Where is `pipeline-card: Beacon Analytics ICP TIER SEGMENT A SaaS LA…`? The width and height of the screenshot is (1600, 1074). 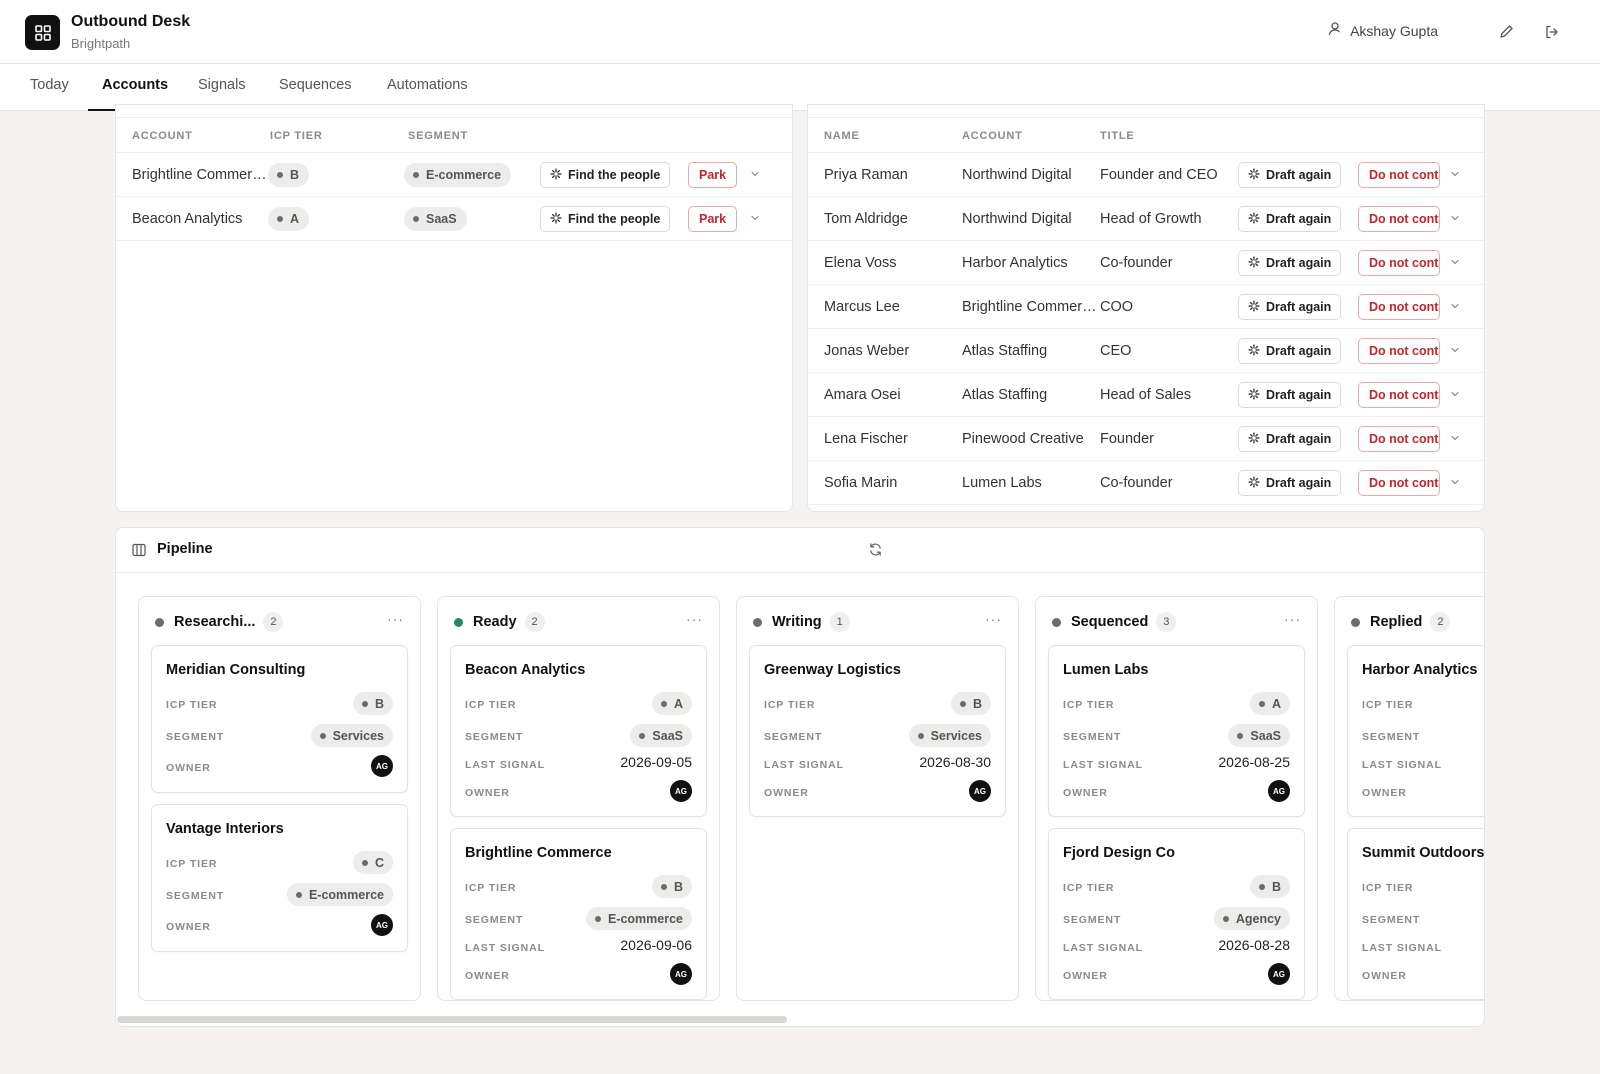 pipeline-card: Beacon Analytics ICP TIER SEGMENT A SaaS LA… is located at coordinates (578, 731).